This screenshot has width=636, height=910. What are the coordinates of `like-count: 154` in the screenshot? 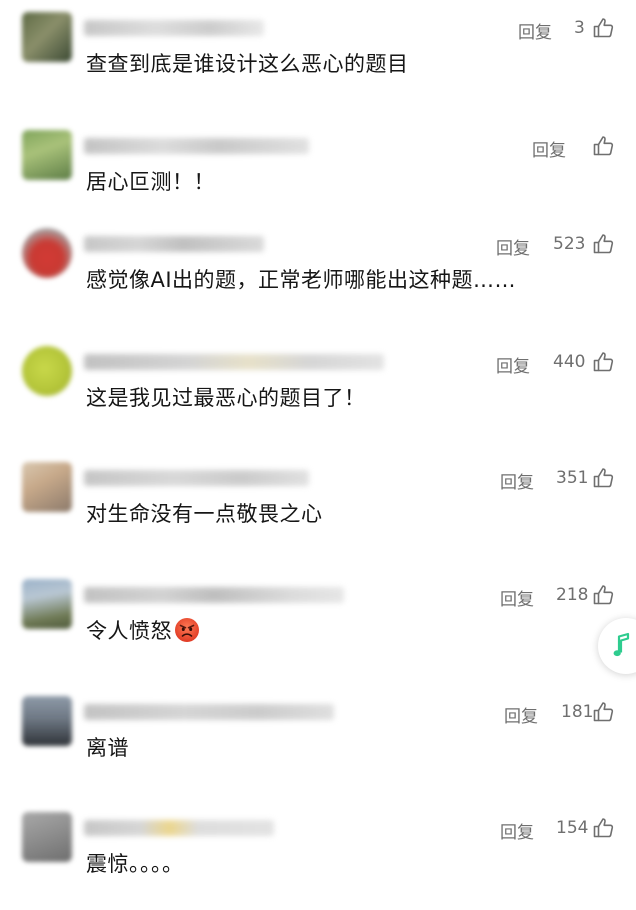 It's located at (572, 828).